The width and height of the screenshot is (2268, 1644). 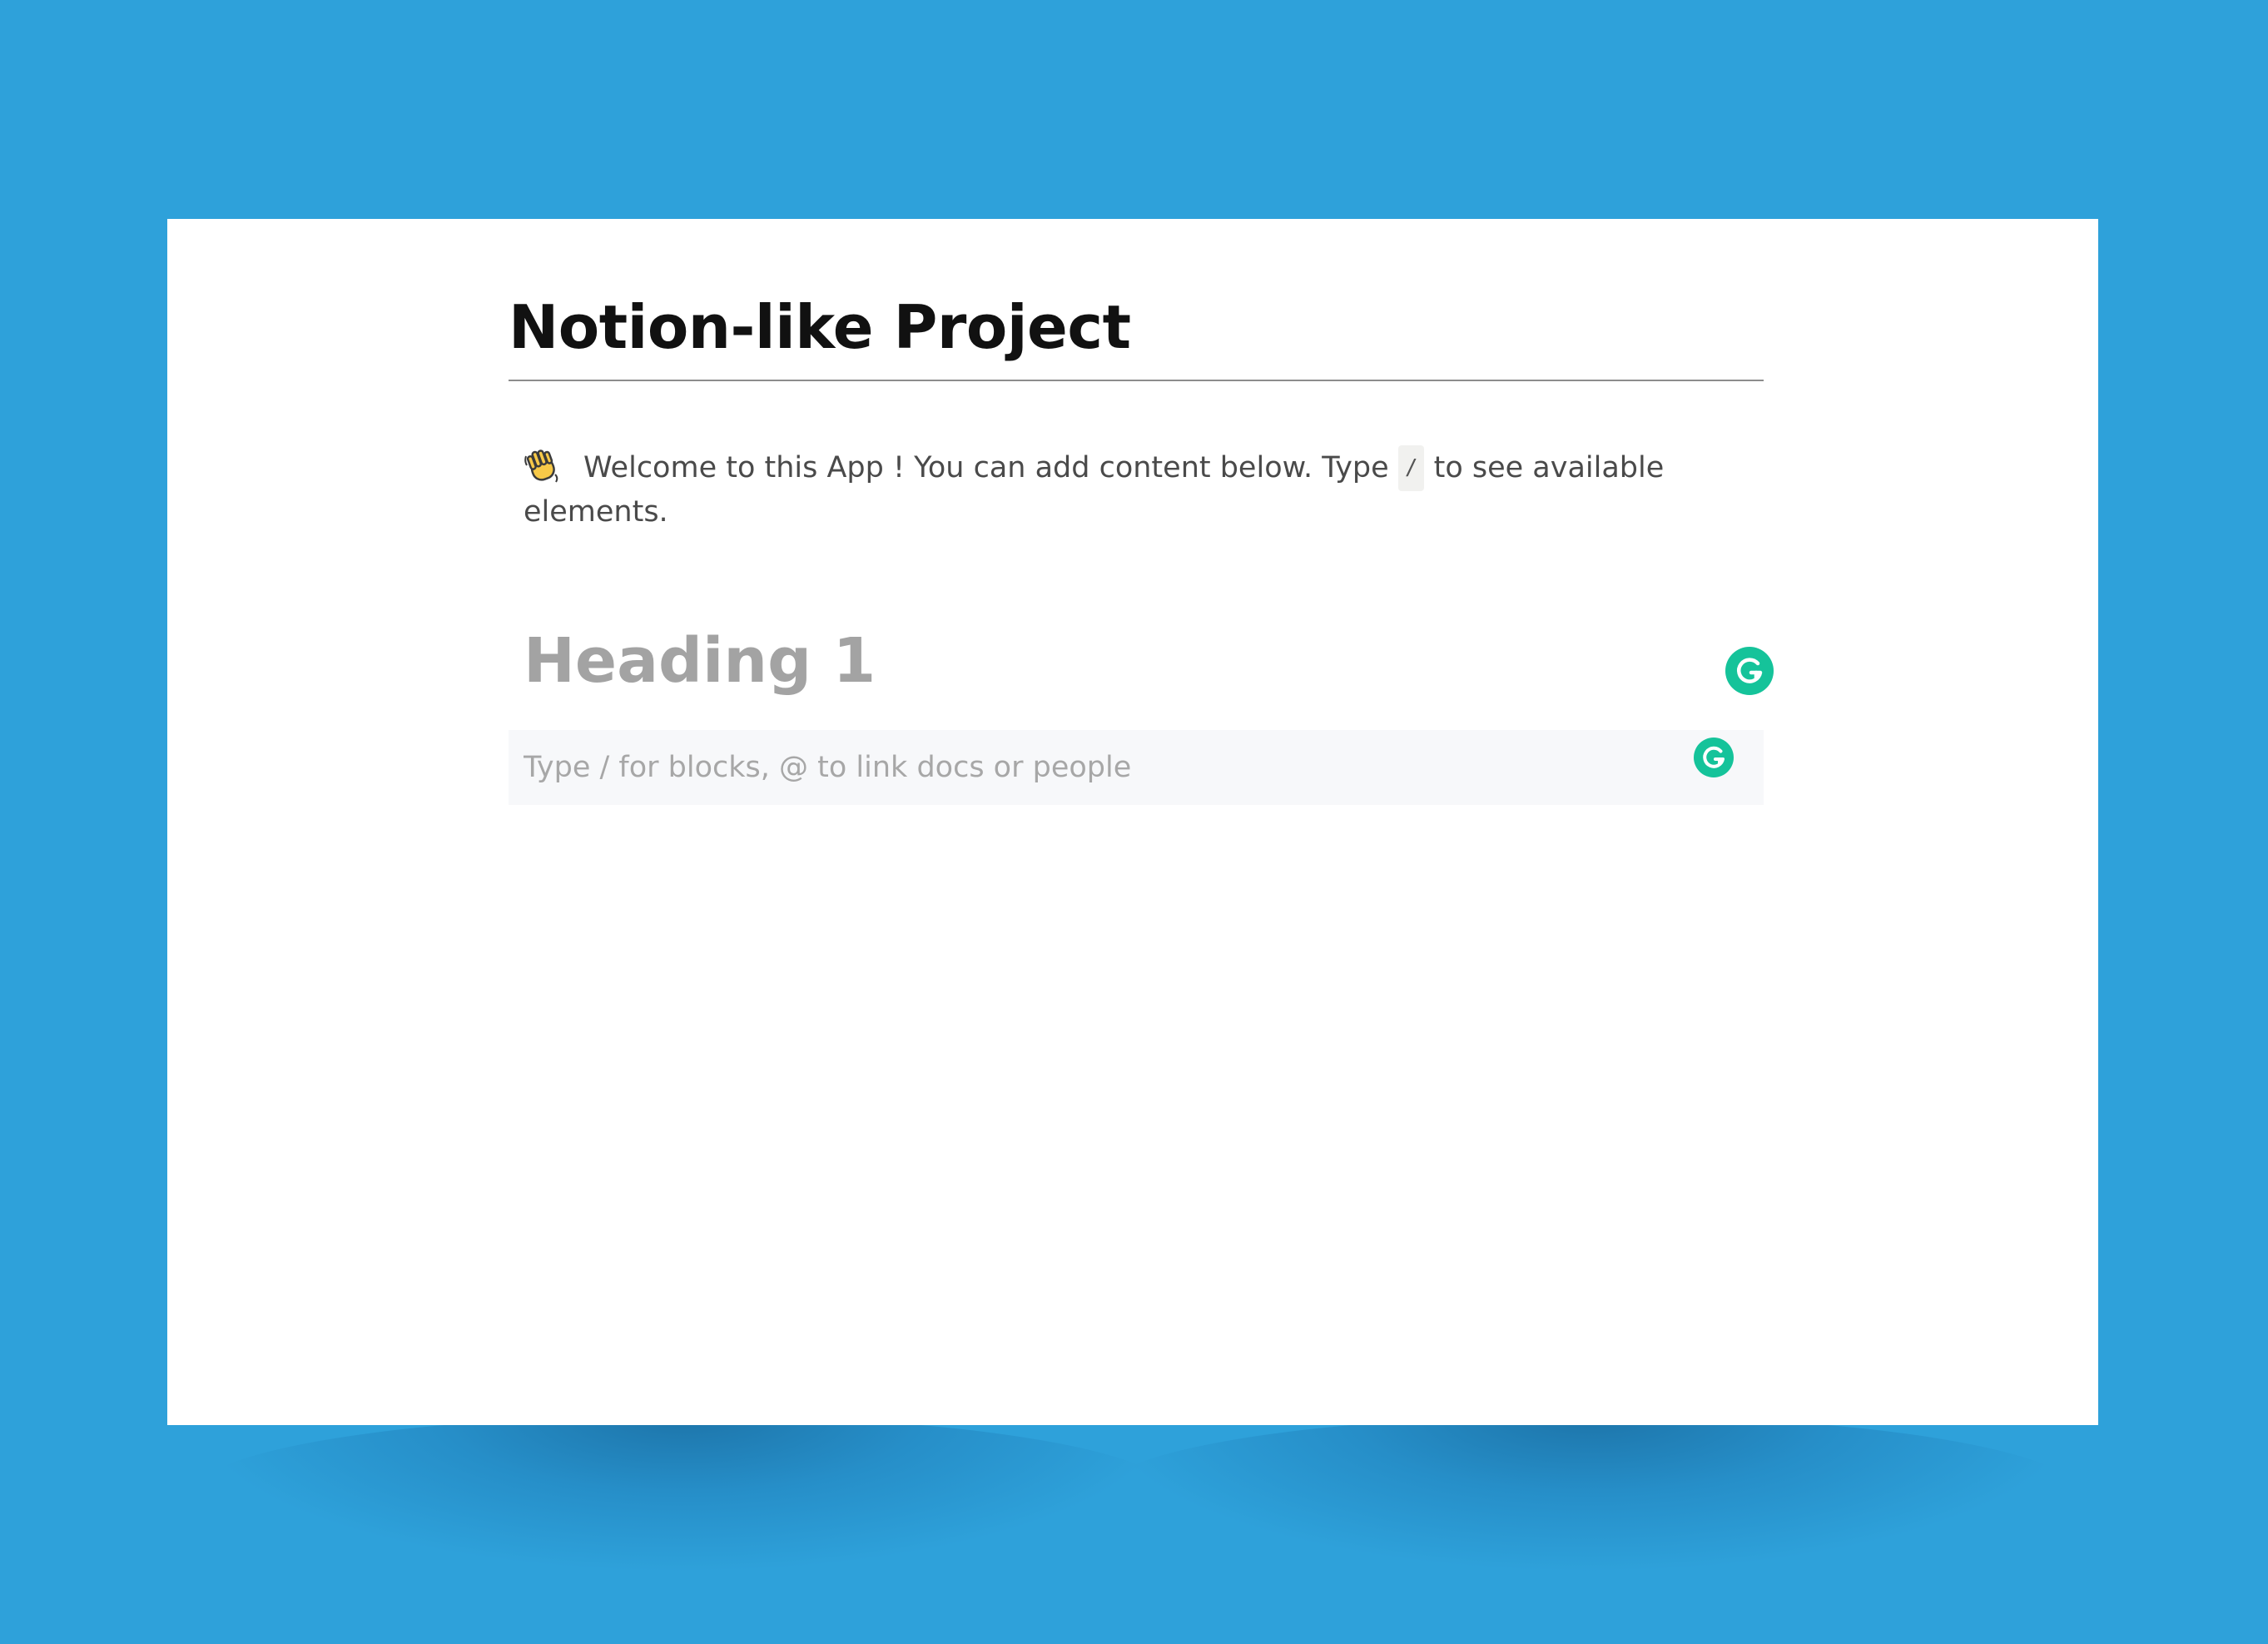 I want to click on card-shadow-right, so click(x=1590, y=1494).